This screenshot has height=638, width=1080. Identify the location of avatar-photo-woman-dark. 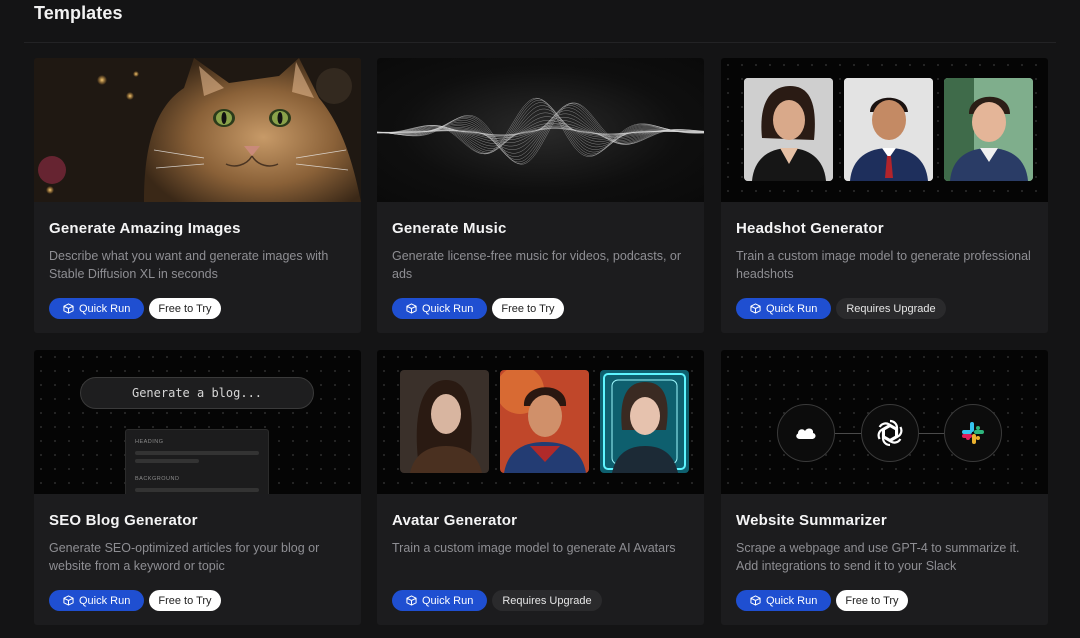
(444, 421).